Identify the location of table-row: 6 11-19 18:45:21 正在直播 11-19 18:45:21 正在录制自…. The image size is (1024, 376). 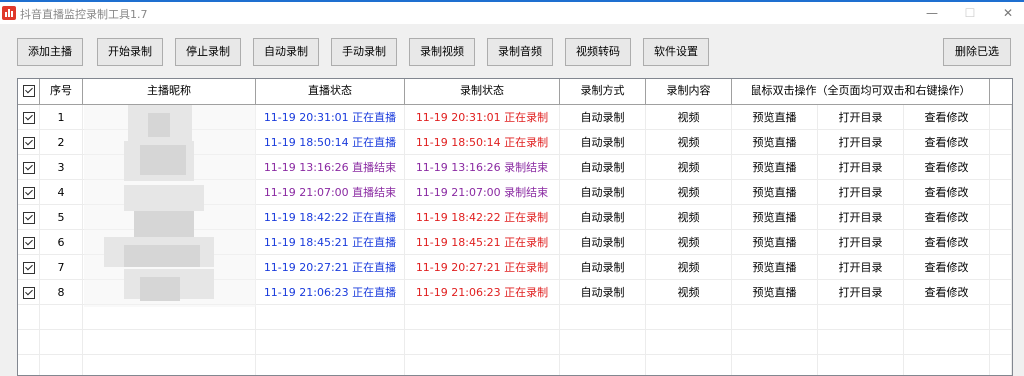
(515, 242).